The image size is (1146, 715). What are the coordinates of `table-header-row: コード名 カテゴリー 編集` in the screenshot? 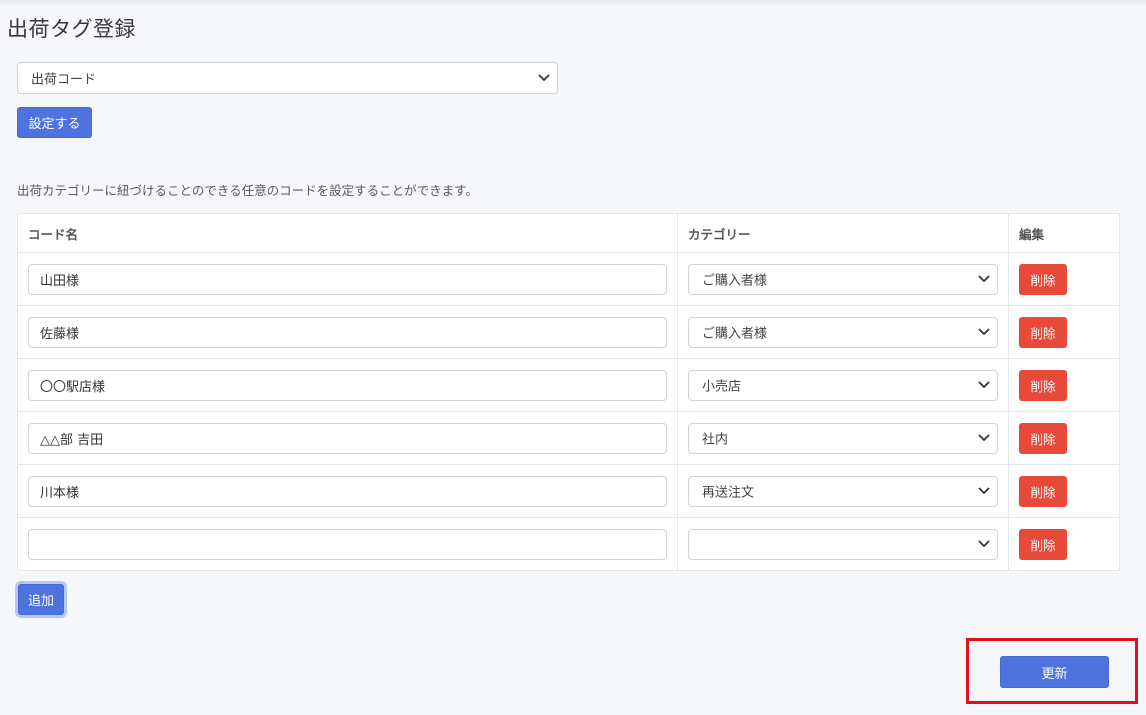 It's located at (568, 233).